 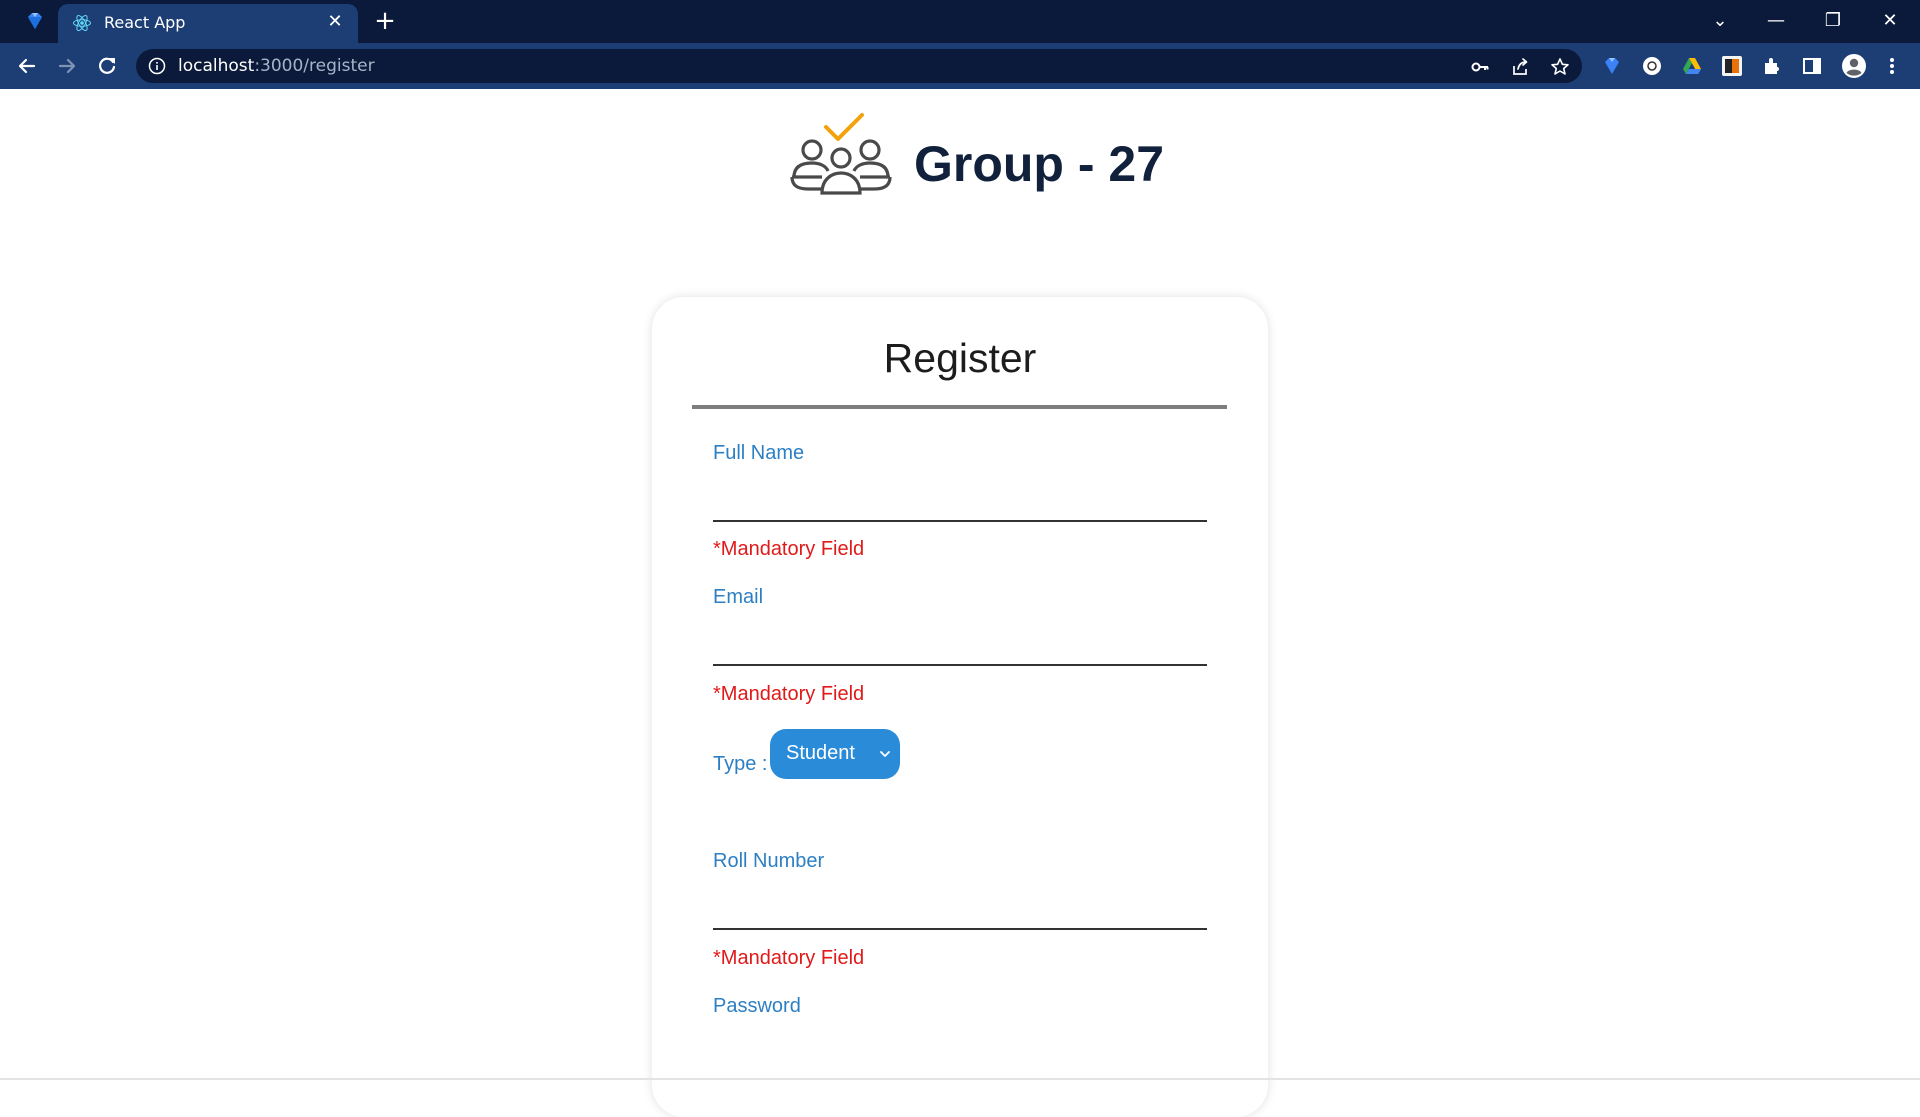 What do you see at coordinates (35, 21) in the screenshot?
I see `gem-icon` at bounding box center [35, 21].